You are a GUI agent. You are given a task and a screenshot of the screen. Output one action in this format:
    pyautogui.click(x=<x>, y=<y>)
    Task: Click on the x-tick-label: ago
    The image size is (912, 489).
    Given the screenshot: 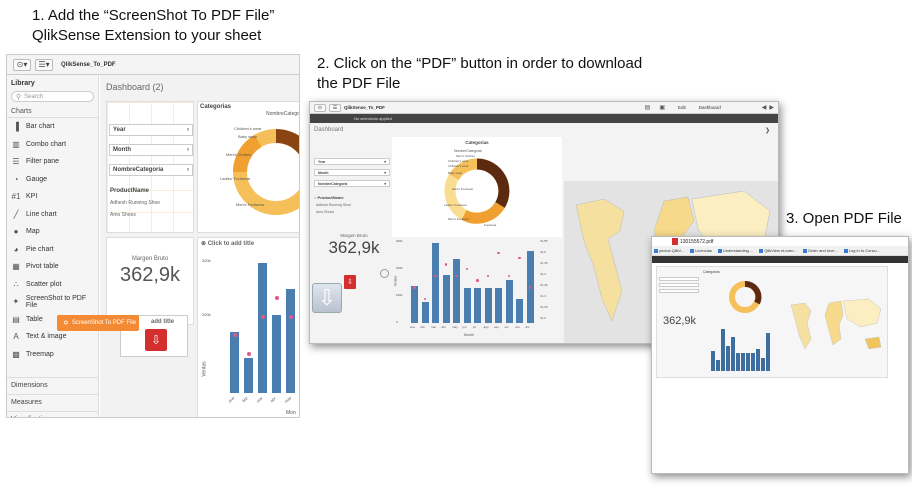 What is the action you would take?
    pyautogui.click(x=486, y=327)
    